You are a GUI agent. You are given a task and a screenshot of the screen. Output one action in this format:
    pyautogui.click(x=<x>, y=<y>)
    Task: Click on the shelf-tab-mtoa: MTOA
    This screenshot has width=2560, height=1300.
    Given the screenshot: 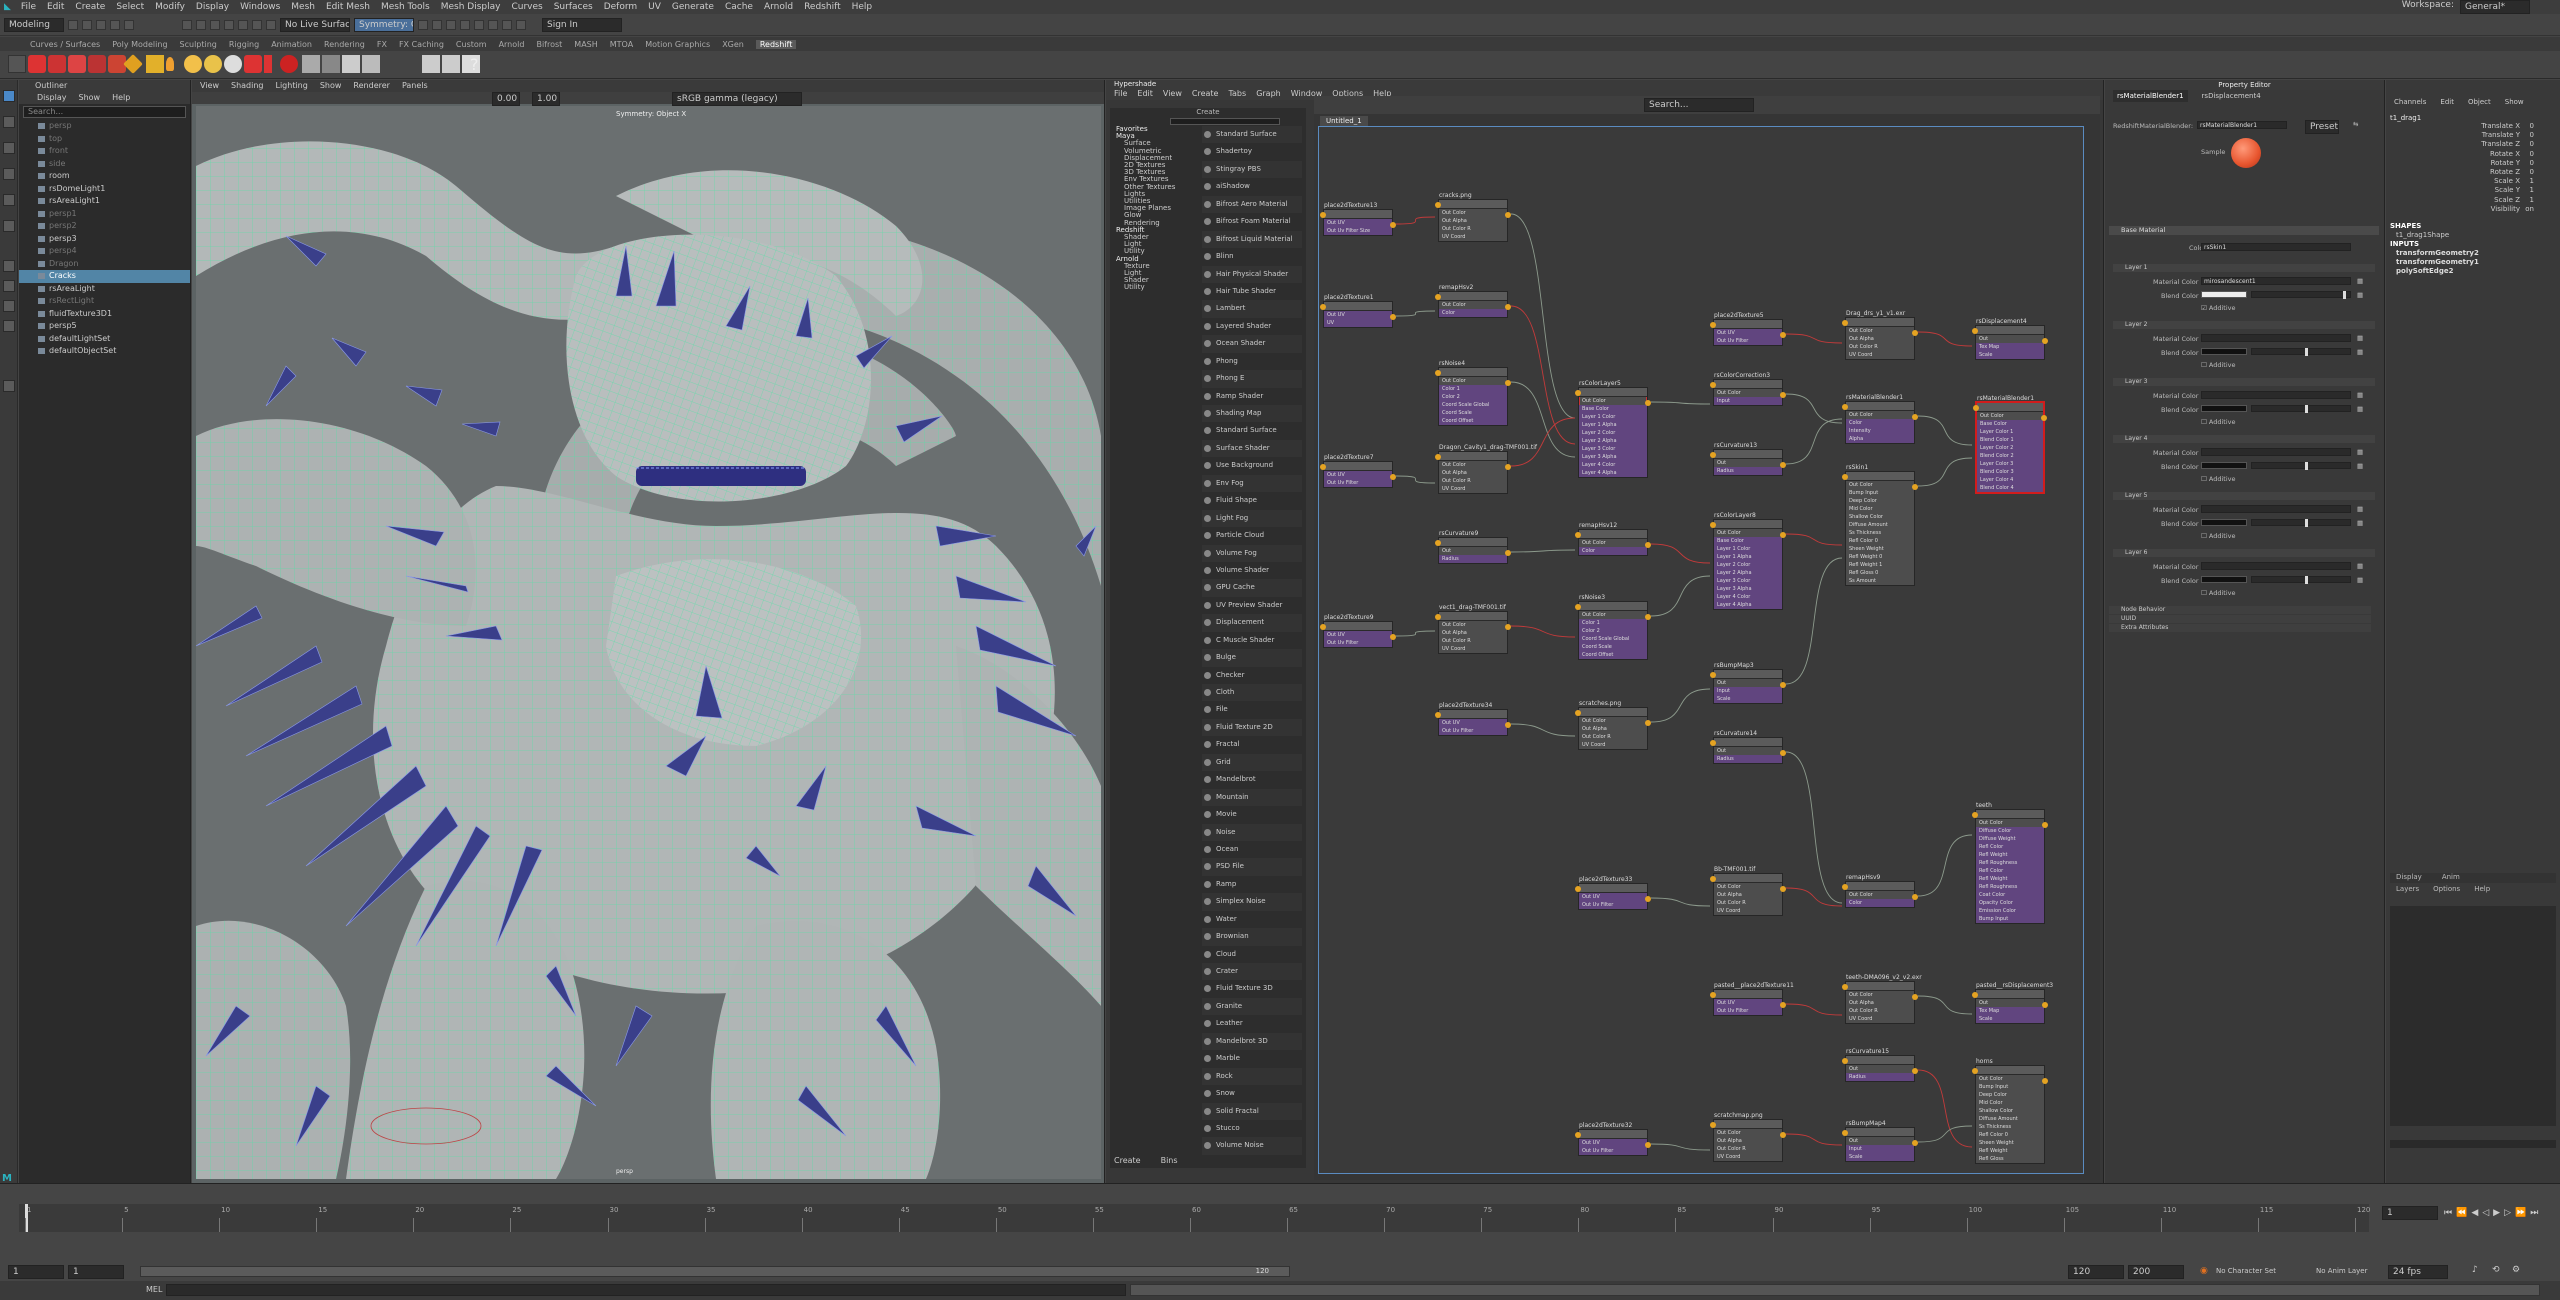 What is the action you would take?
    pyautogui.click(x=621, y=44)
    